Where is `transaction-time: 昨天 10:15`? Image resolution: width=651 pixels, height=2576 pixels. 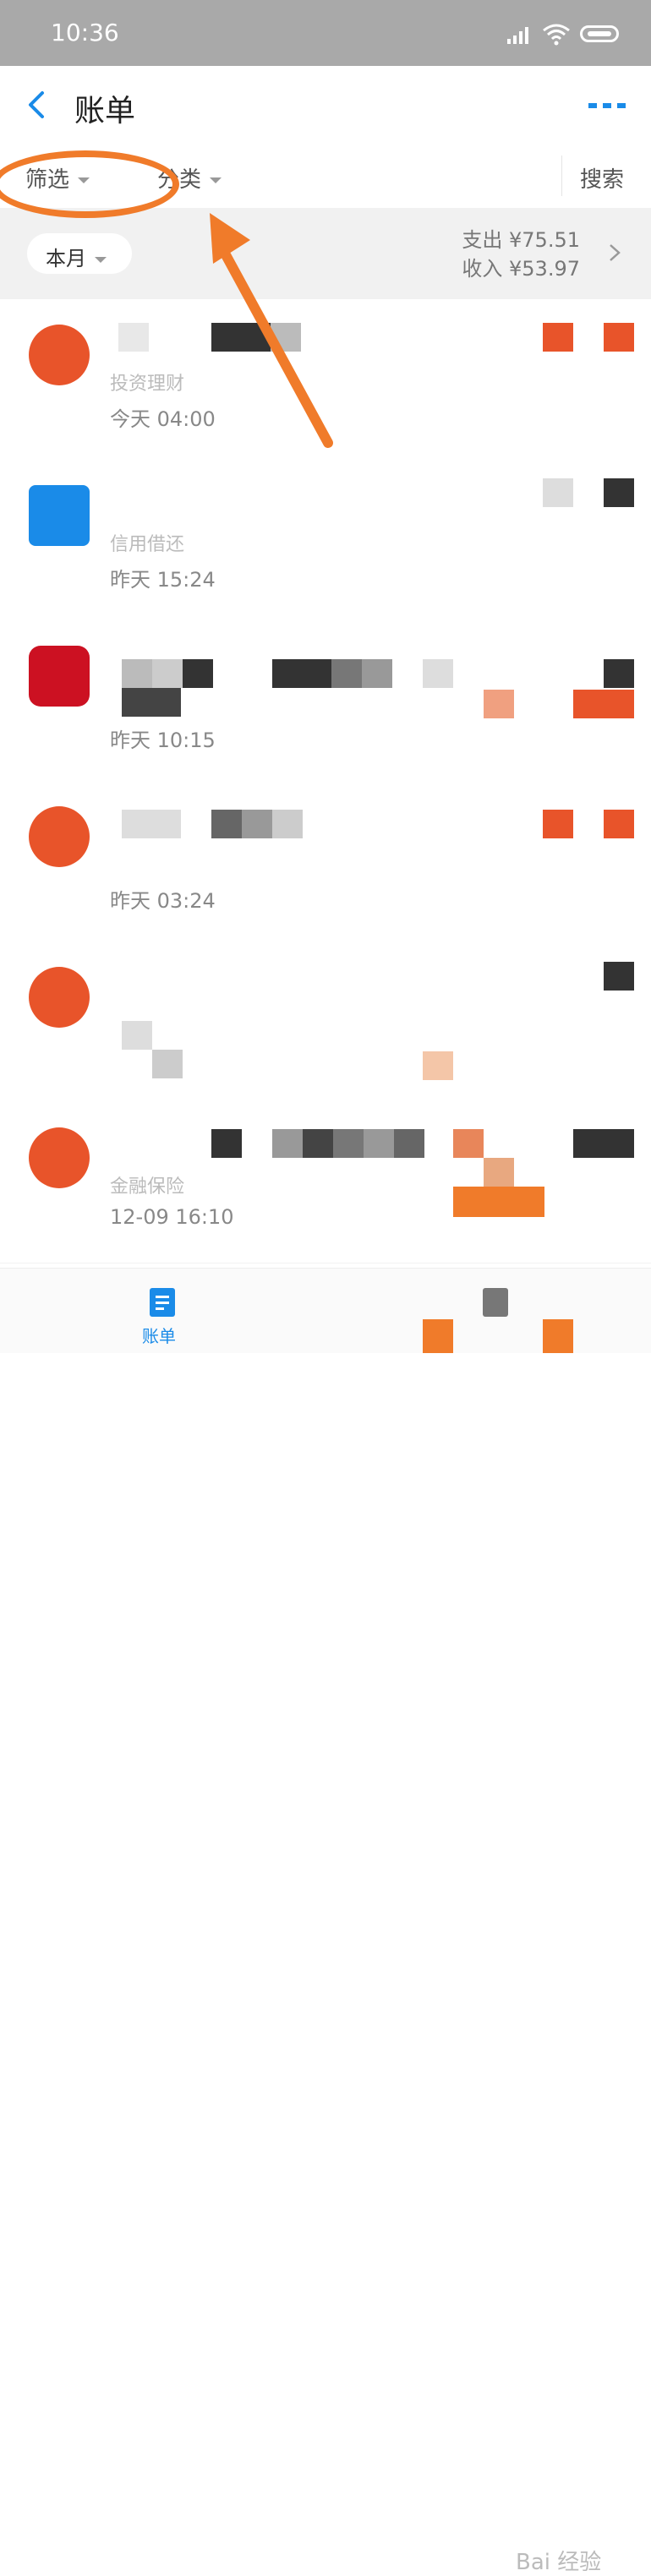 transaction-time: 昨天 10:15 is located at coordinates (163, 740).